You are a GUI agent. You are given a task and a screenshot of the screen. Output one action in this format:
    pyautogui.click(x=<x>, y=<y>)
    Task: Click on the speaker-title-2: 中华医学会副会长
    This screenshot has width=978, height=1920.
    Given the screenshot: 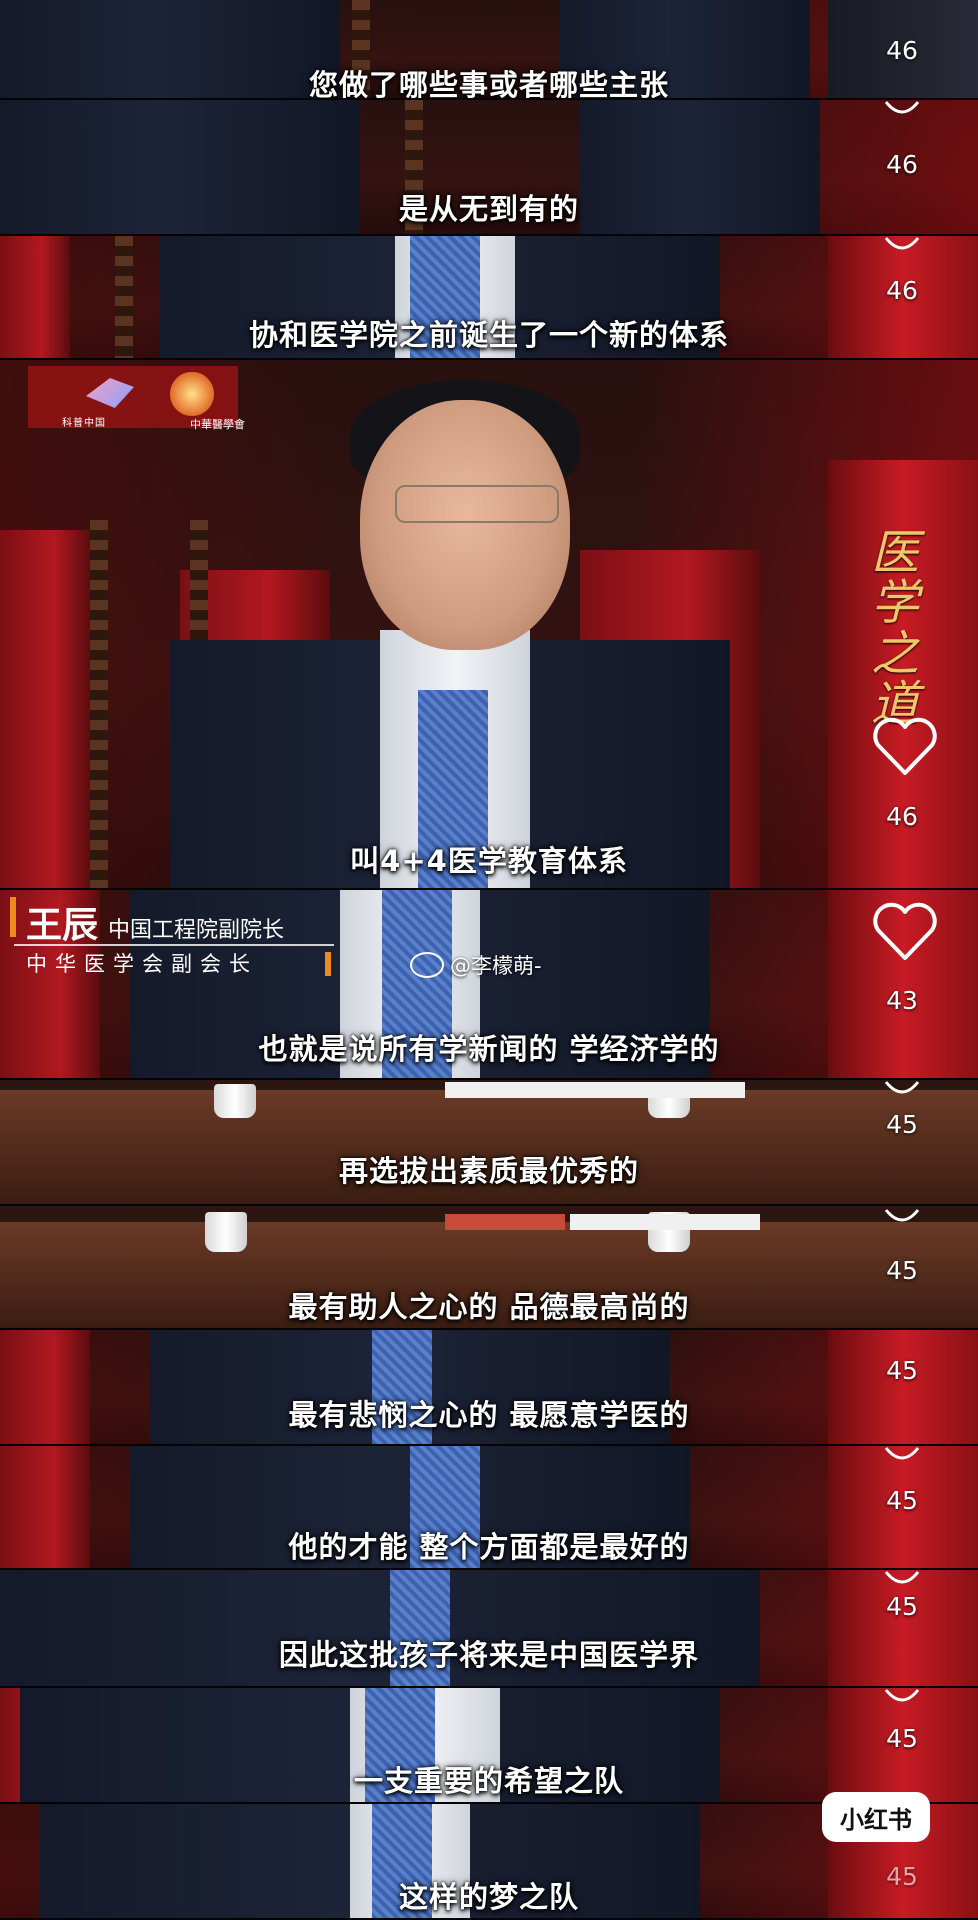 What is the action you would take?
    pyautogui.click(x=142, y=964)
    